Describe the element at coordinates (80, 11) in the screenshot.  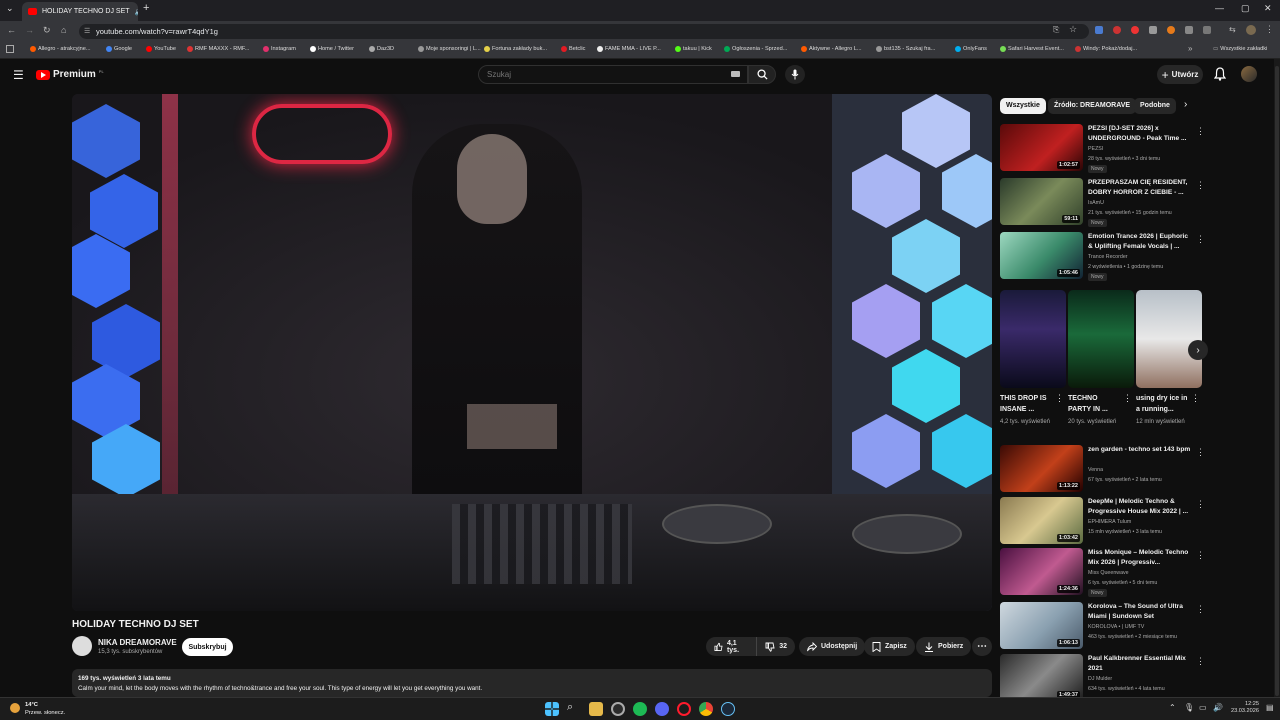
I see `browser-tab: HOLIDAY TECHNO DJ SET 🔈 ✕` at that location.